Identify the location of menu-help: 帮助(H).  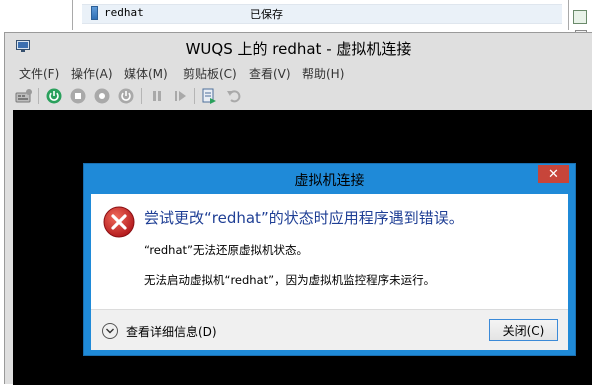
(323, 73).